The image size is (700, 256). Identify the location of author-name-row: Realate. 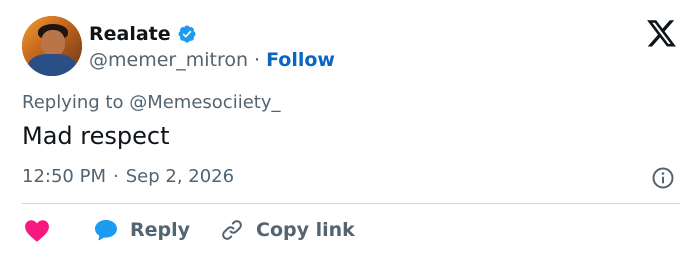
(143, 34).